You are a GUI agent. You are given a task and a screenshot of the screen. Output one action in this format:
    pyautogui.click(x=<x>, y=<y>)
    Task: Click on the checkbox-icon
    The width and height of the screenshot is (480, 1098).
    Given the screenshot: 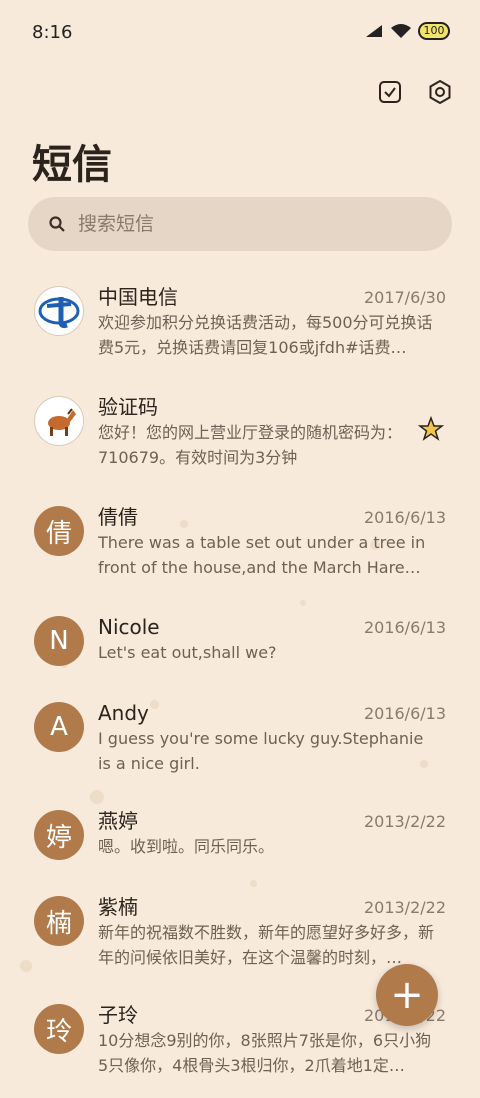 What is the action you would take?
    pyautogui.click(x=390, y=92)
    